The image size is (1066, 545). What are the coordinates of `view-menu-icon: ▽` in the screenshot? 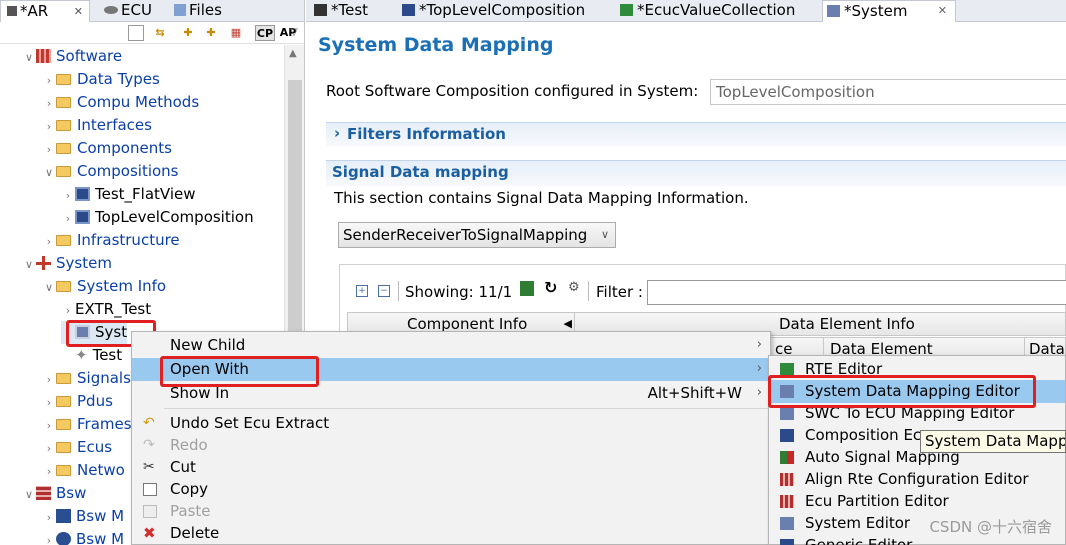 It's located at (294, 33).